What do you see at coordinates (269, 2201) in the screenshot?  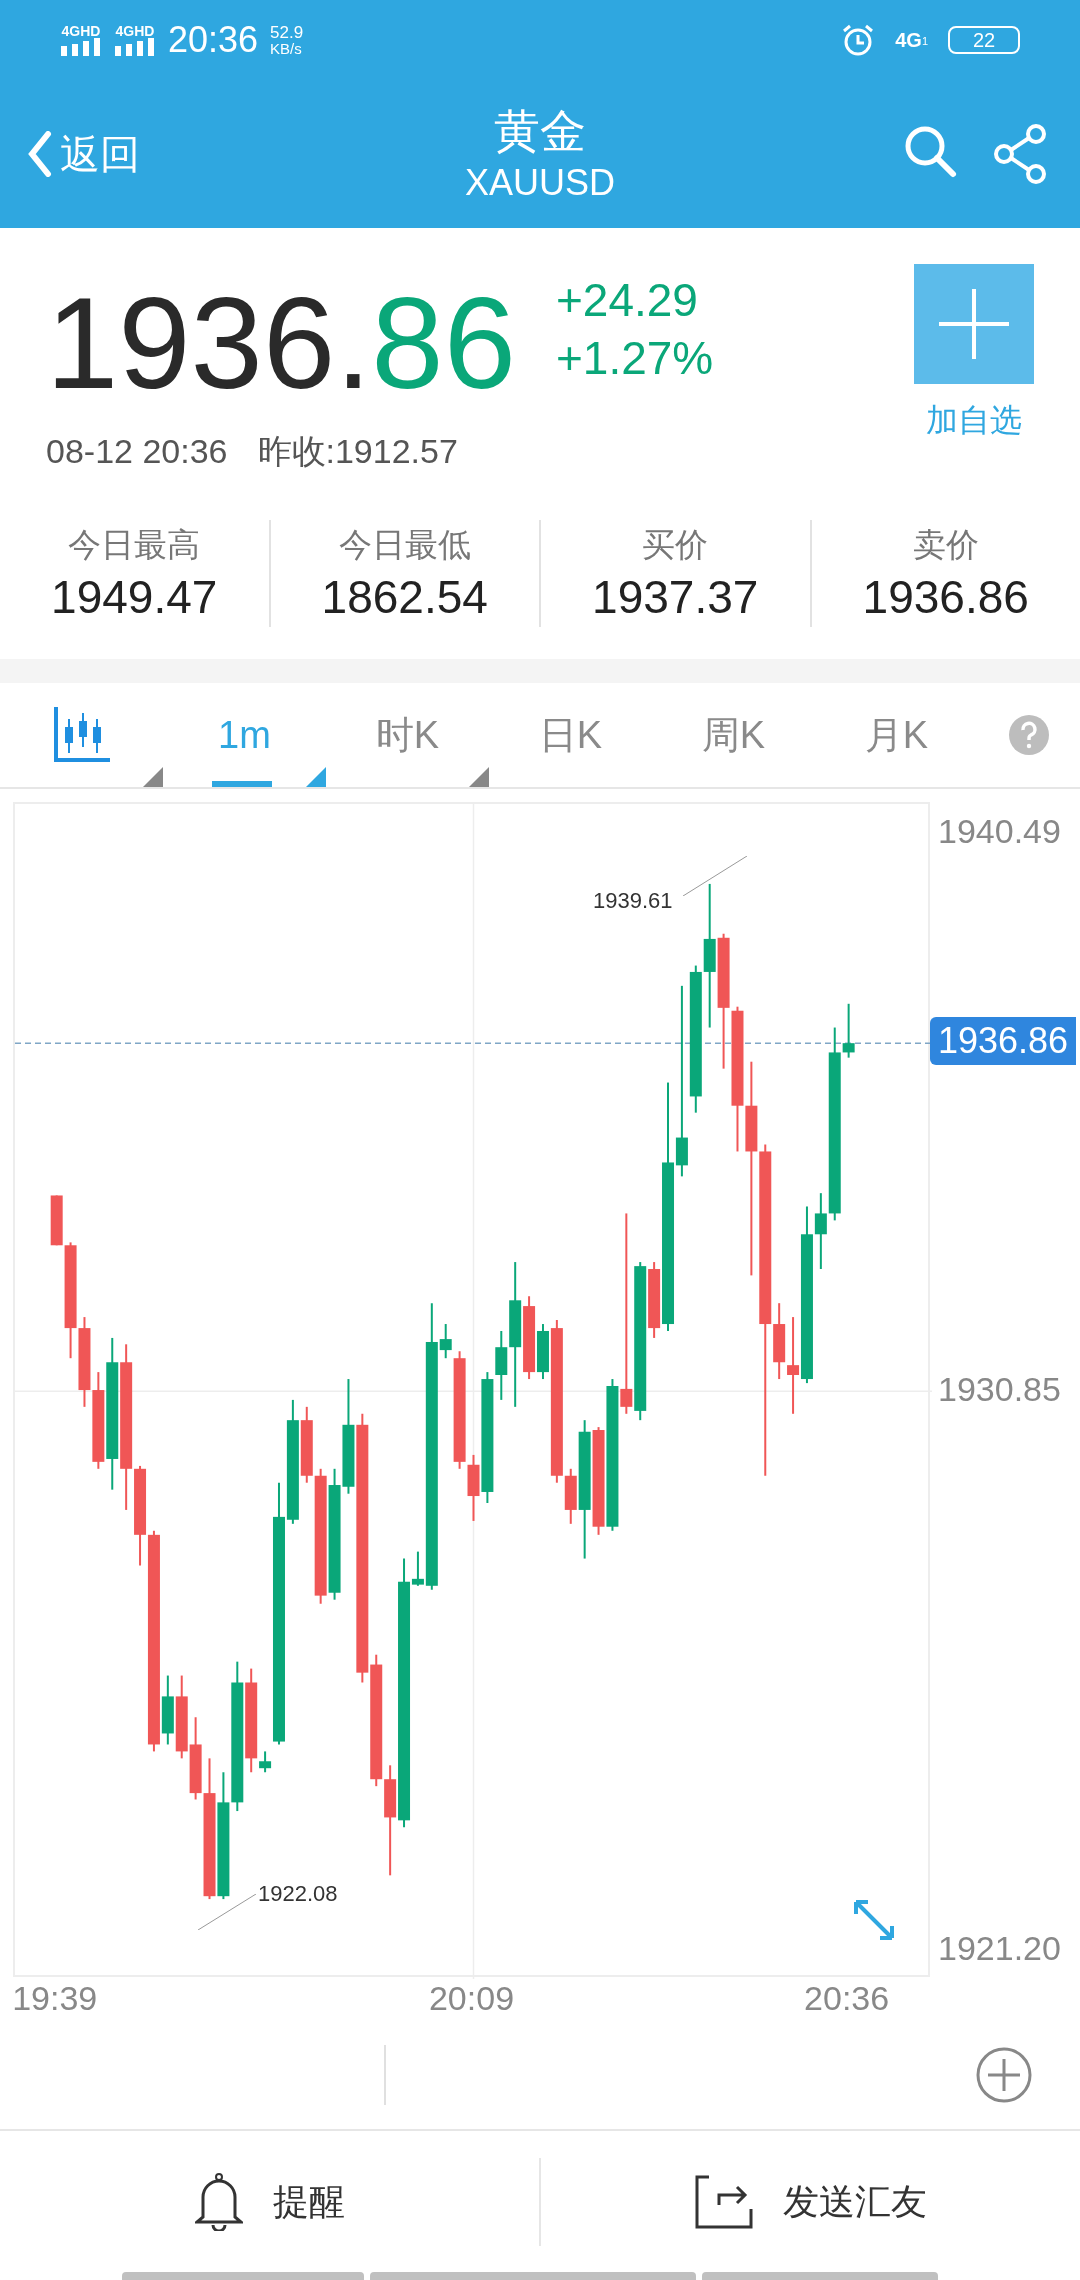 I see `alert-button: 提醒` at bounding box center [269, 2201].